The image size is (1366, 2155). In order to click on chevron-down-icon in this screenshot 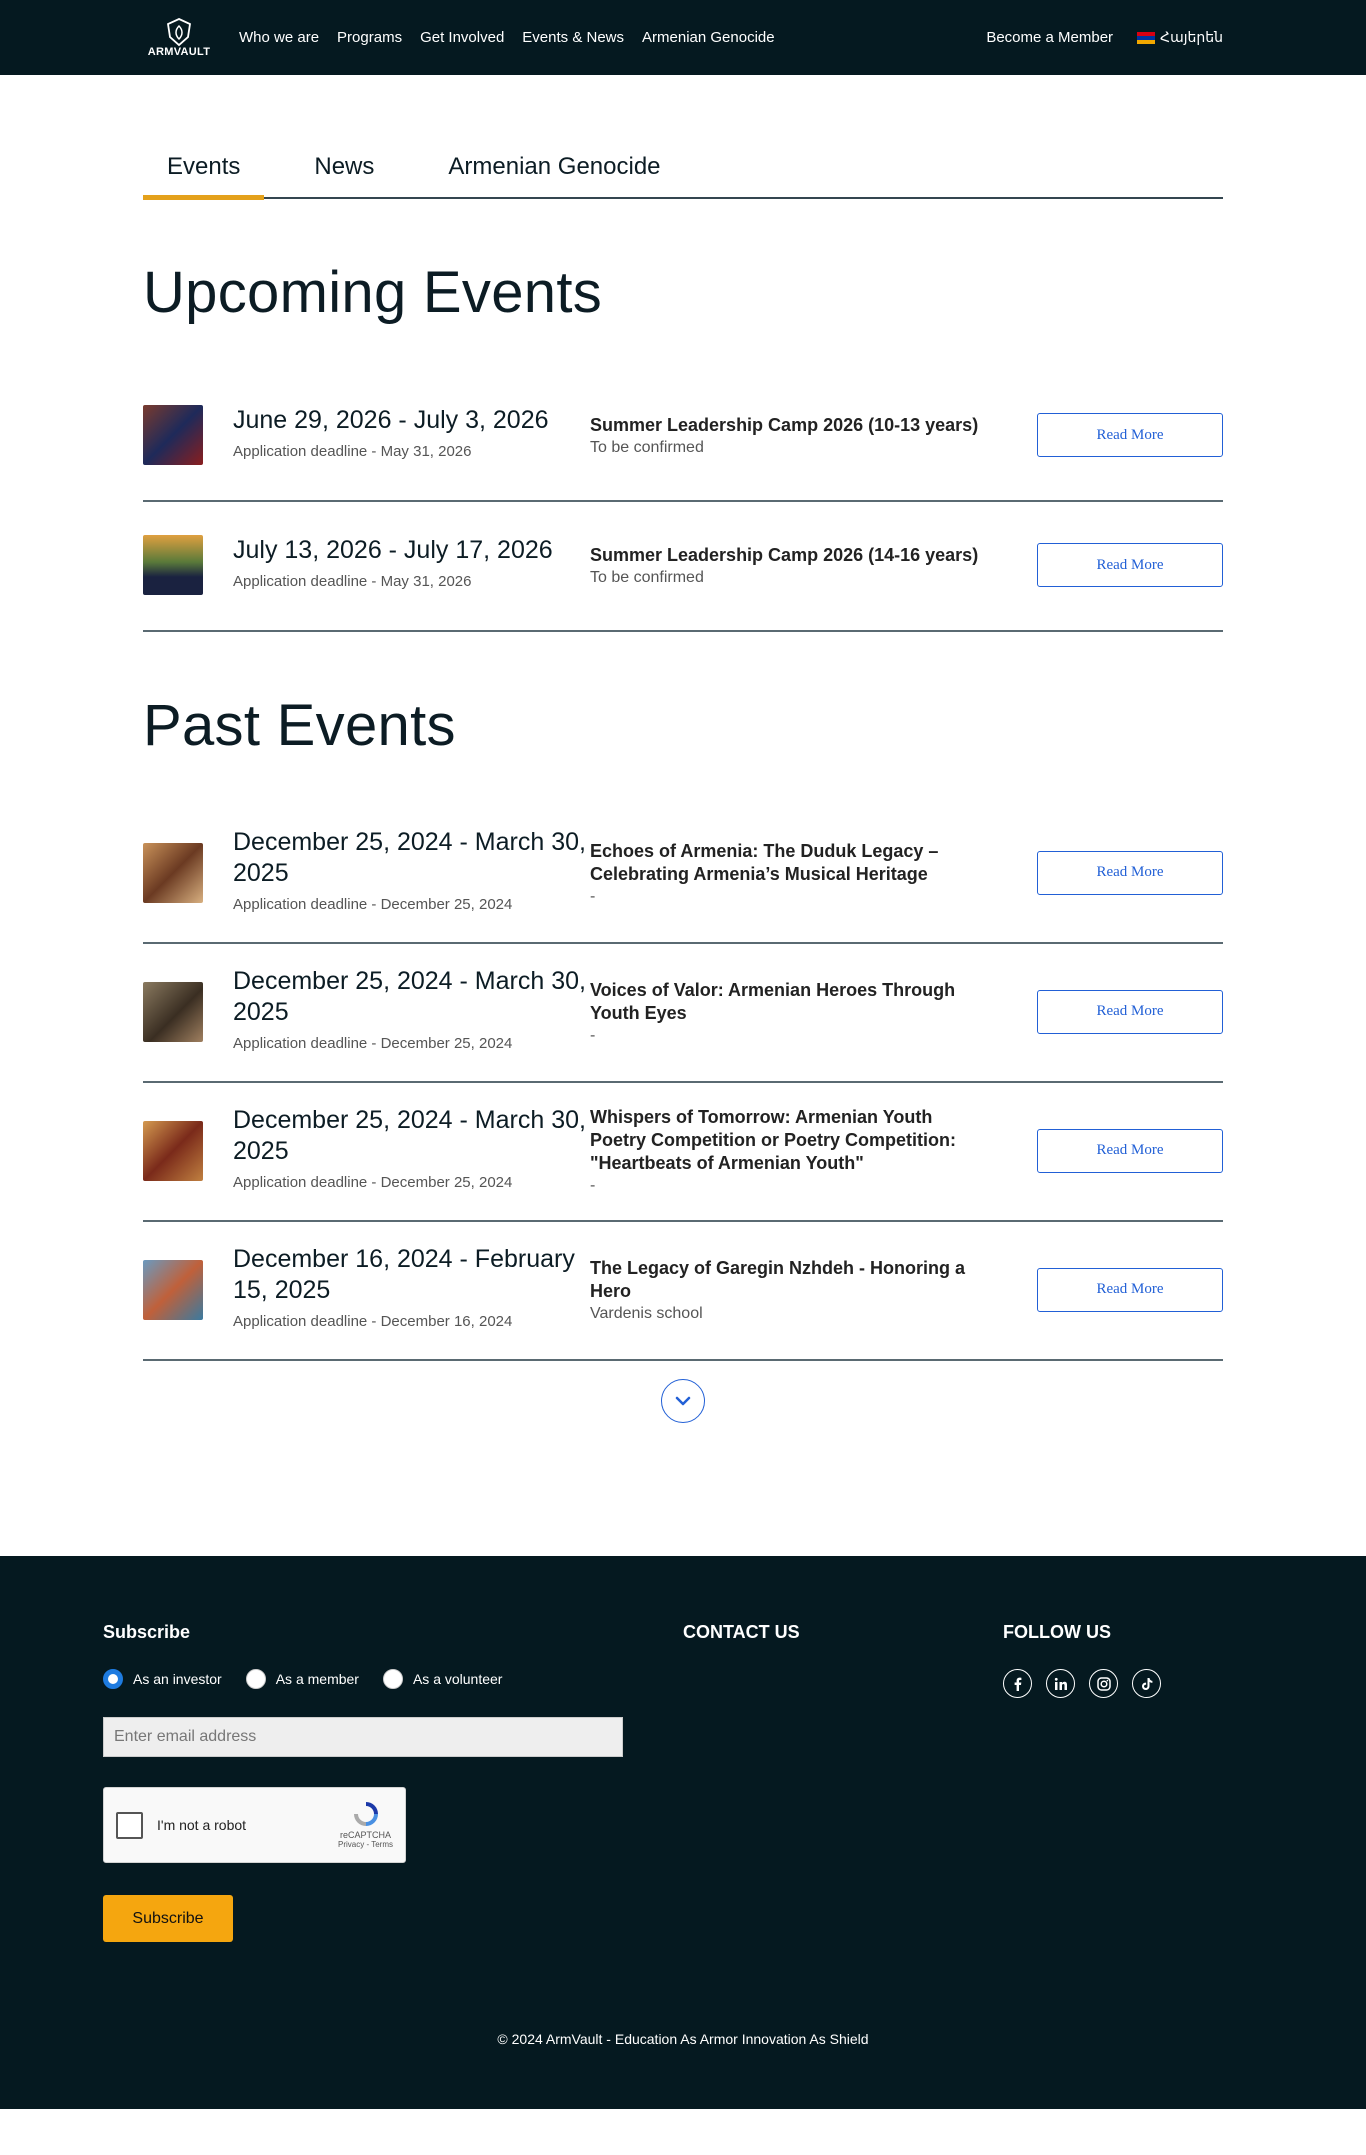, I will do `click(683, 1401)`.